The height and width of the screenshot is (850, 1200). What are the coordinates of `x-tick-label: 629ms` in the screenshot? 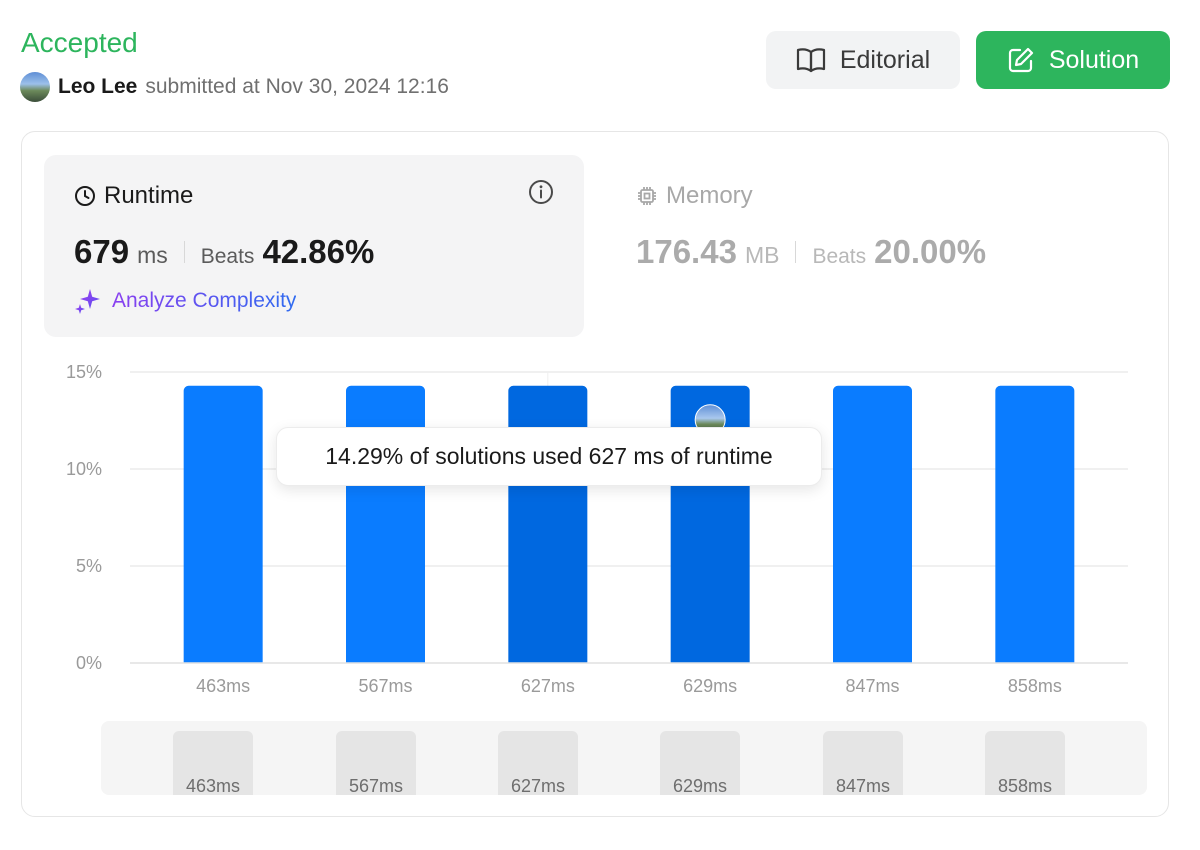 It's located at (710, 686).